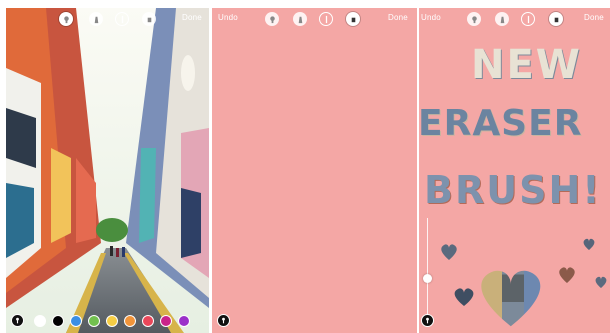 This screenshot has width=610, height=333. What do you see at coordinates (58, 321) in the screenshot?
I see `color-swatch-black` at bounding box center [58, 321].